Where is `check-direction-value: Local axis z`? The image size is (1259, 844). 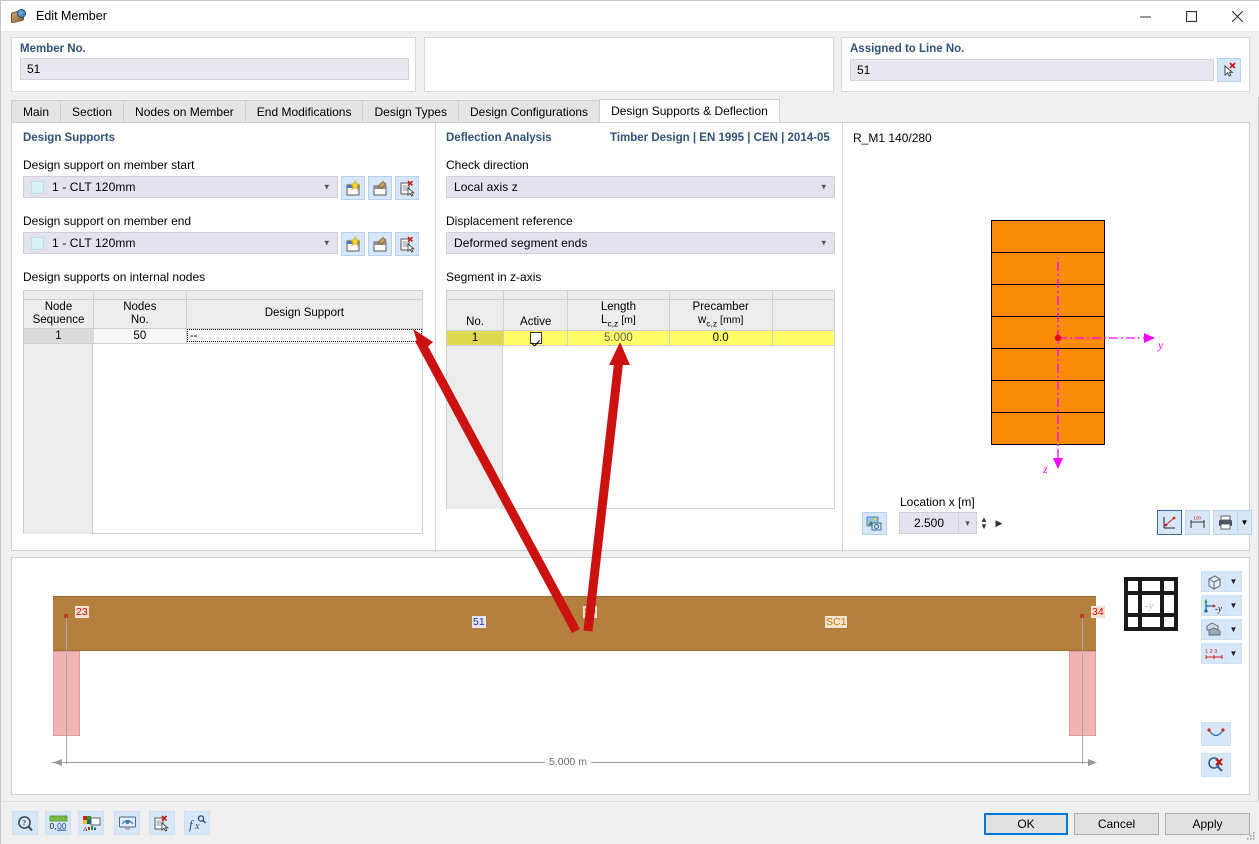 check-direction-value: Local axis z is located at coordinates (486, 187).